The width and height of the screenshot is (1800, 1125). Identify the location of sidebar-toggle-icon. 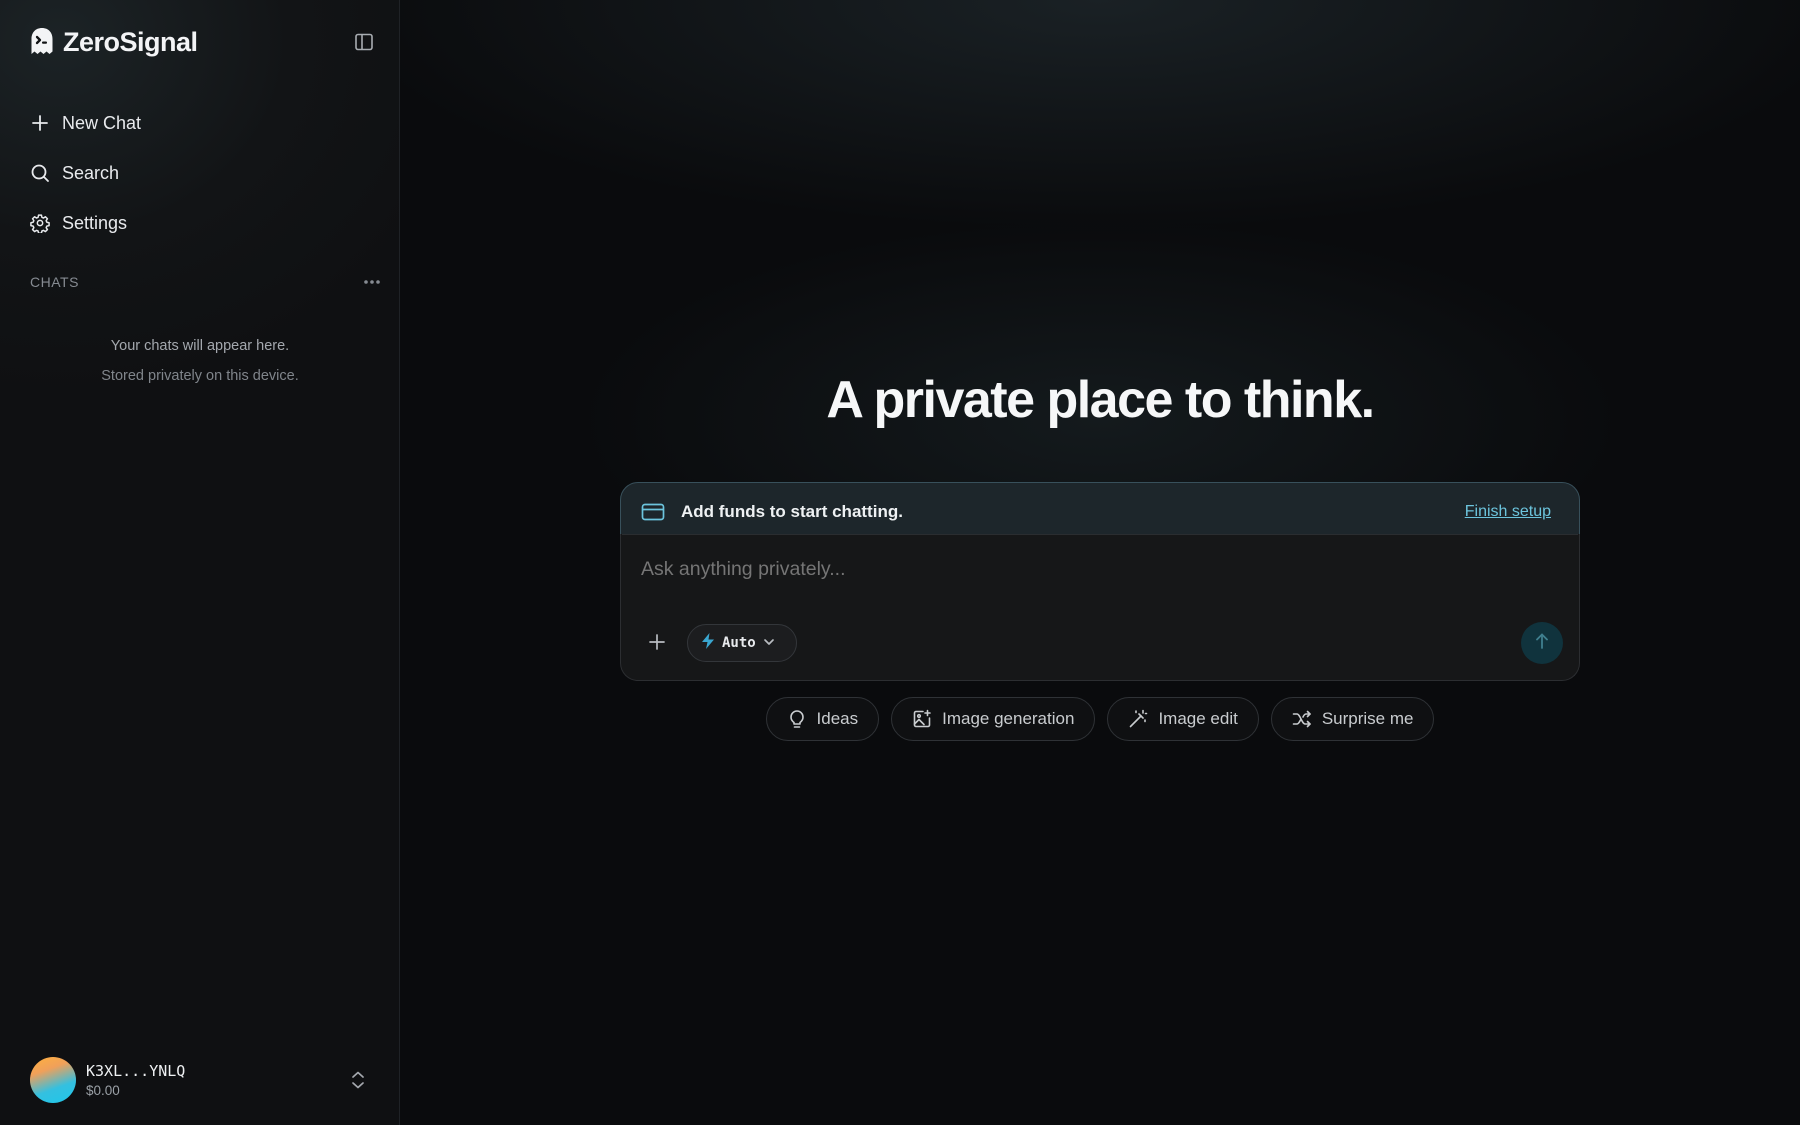
(364, 42).